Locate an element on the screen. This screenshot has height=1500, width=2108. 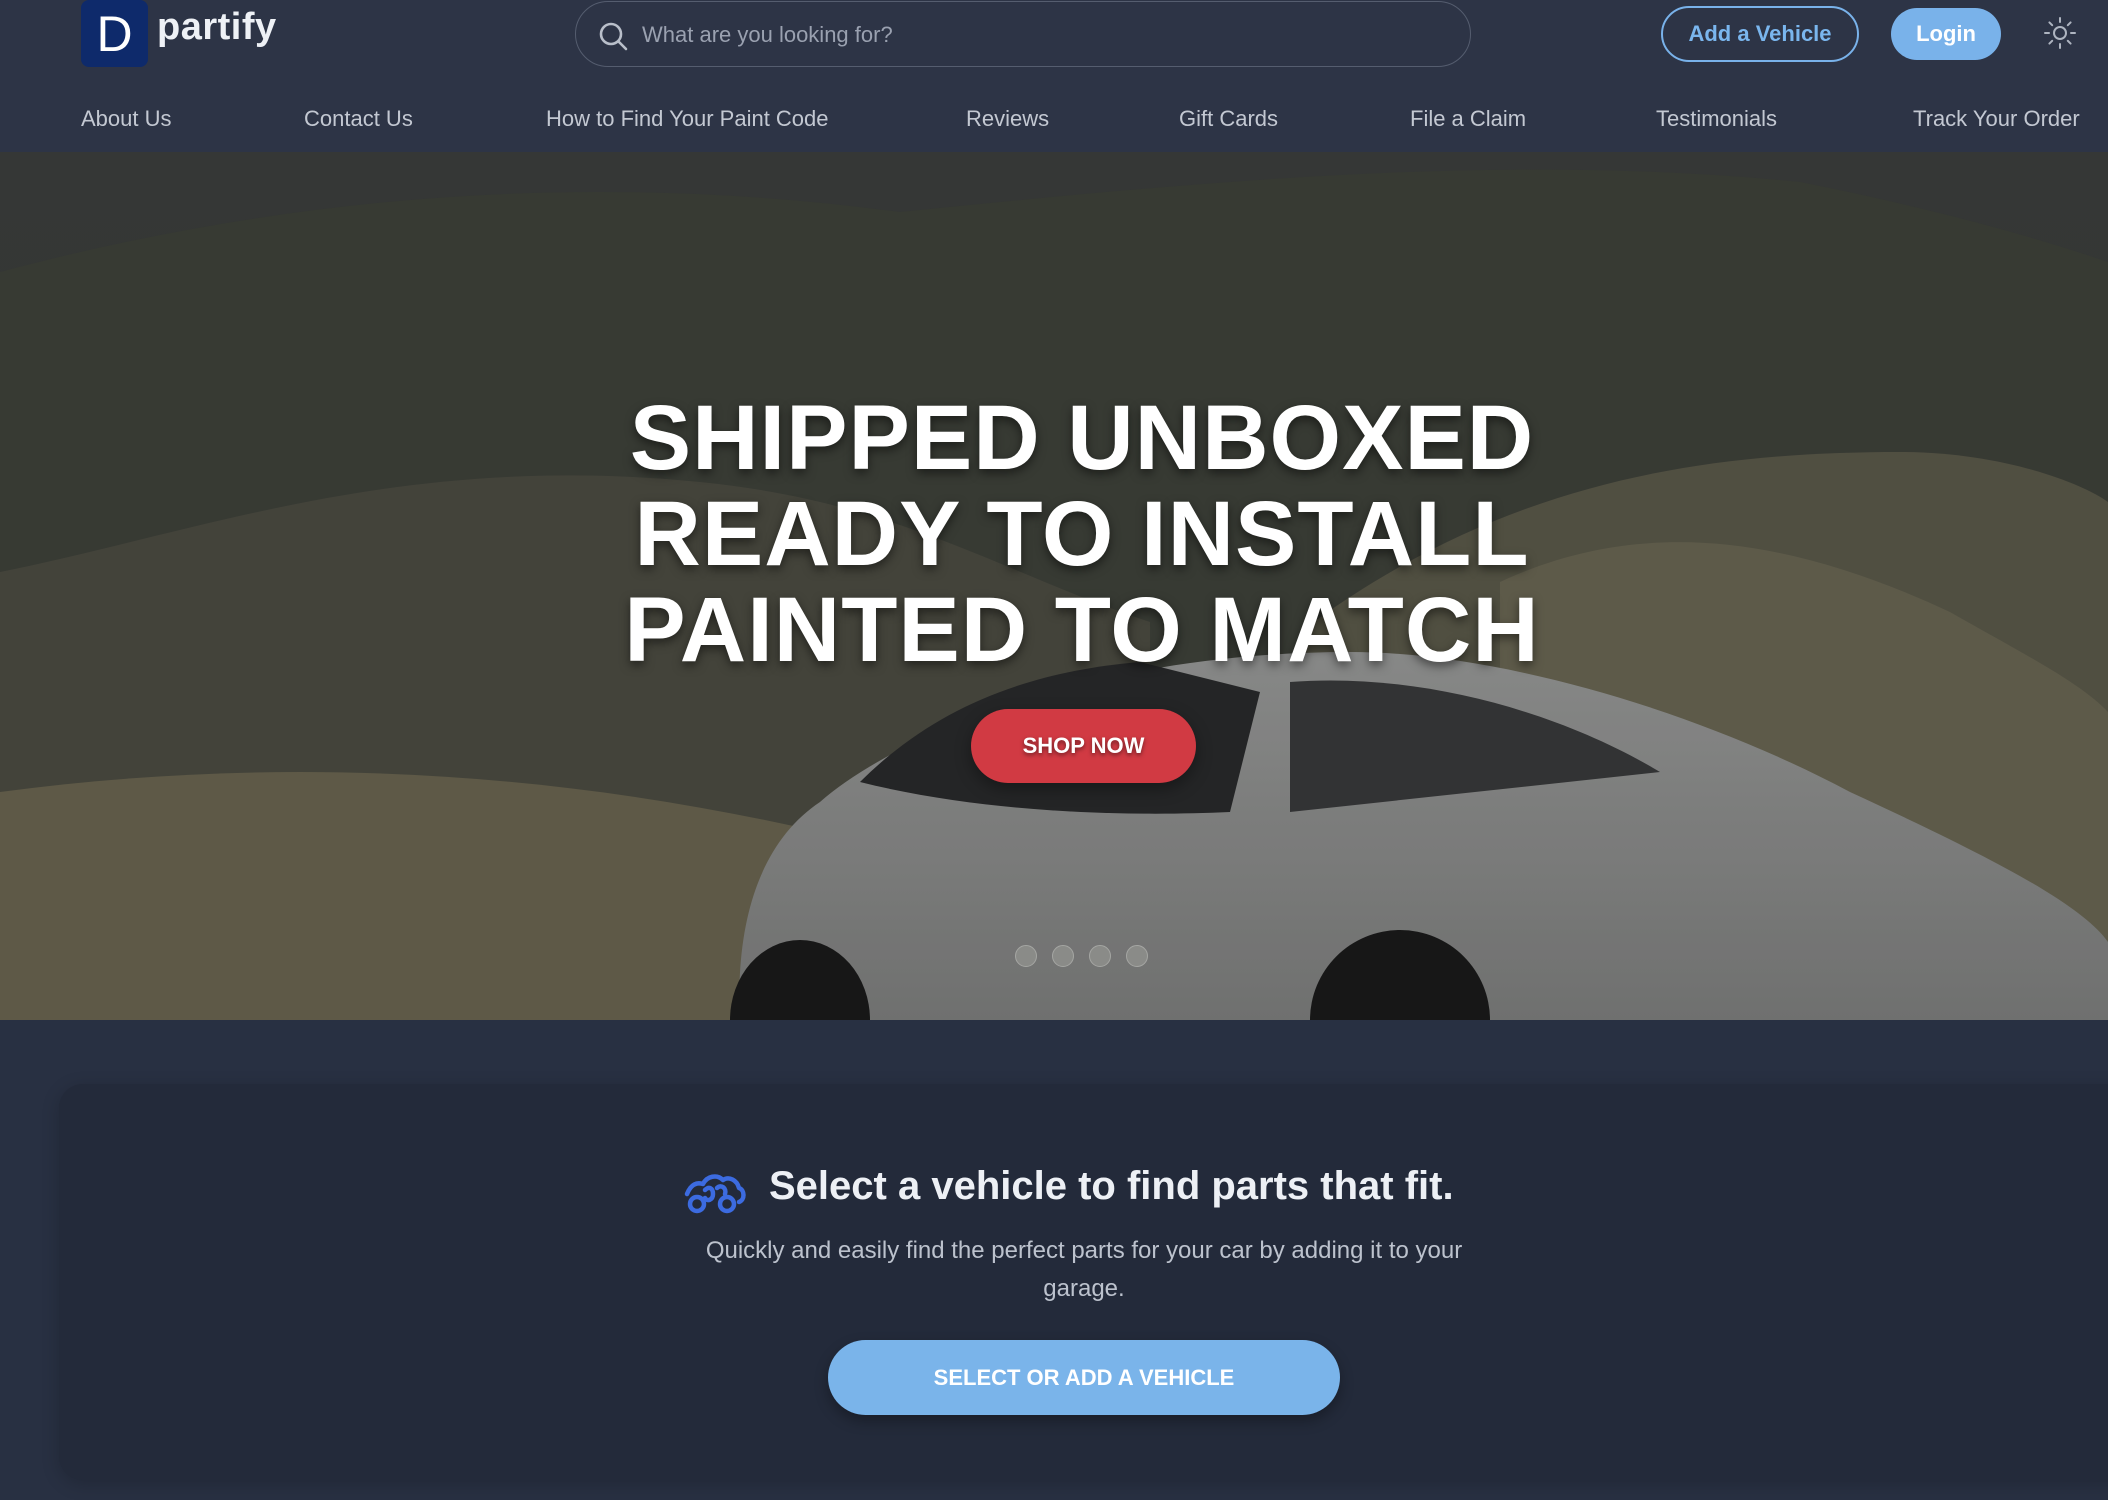
login-button: Login is located at coordinates (1946, 34).